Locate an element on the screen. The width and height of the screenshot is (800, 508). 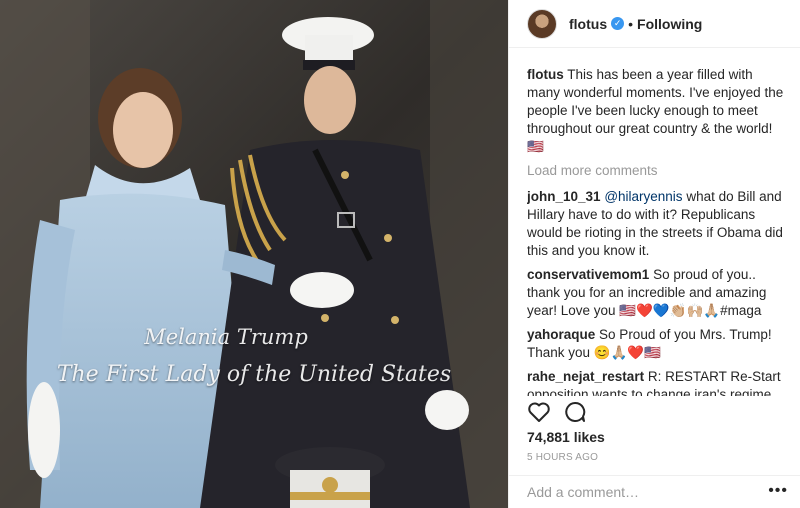
comment-username: john_10_31 is located at coordinates (564, 196).